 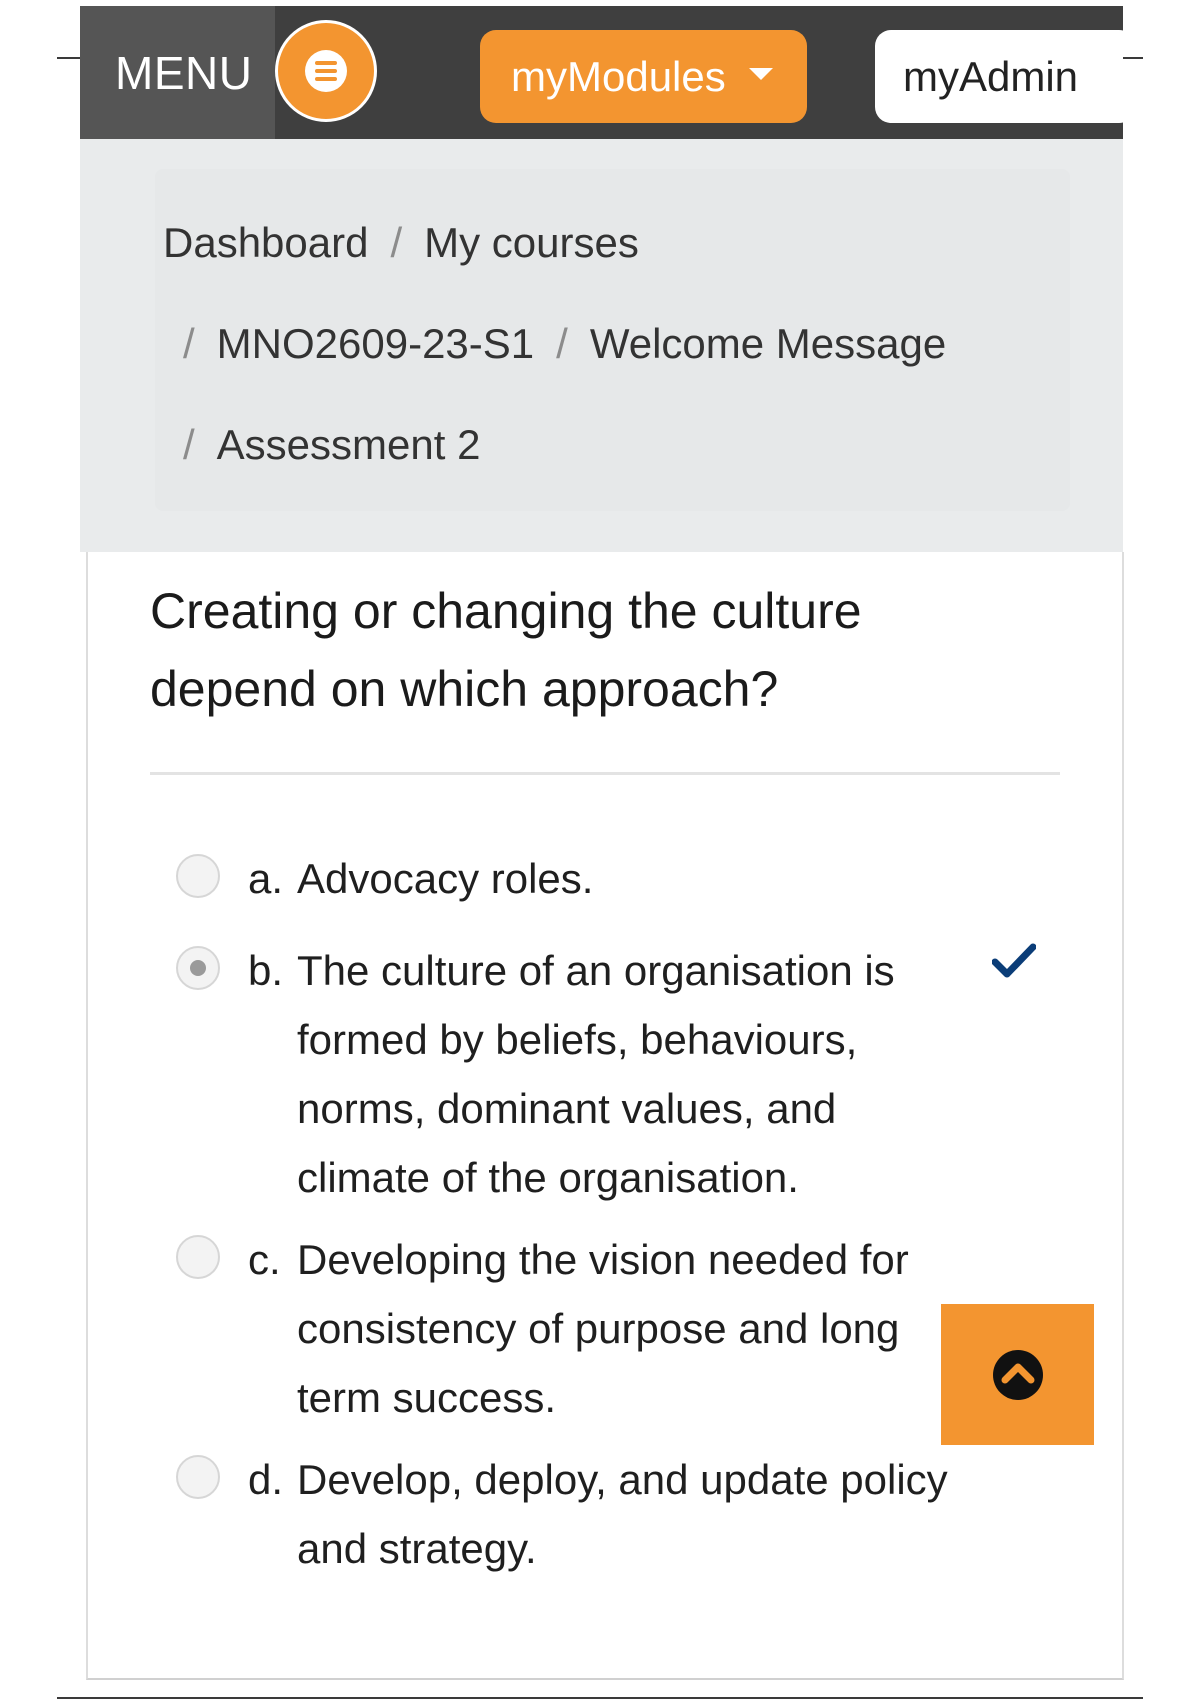 I want to click on question-divider, so click(x=605, y=773).